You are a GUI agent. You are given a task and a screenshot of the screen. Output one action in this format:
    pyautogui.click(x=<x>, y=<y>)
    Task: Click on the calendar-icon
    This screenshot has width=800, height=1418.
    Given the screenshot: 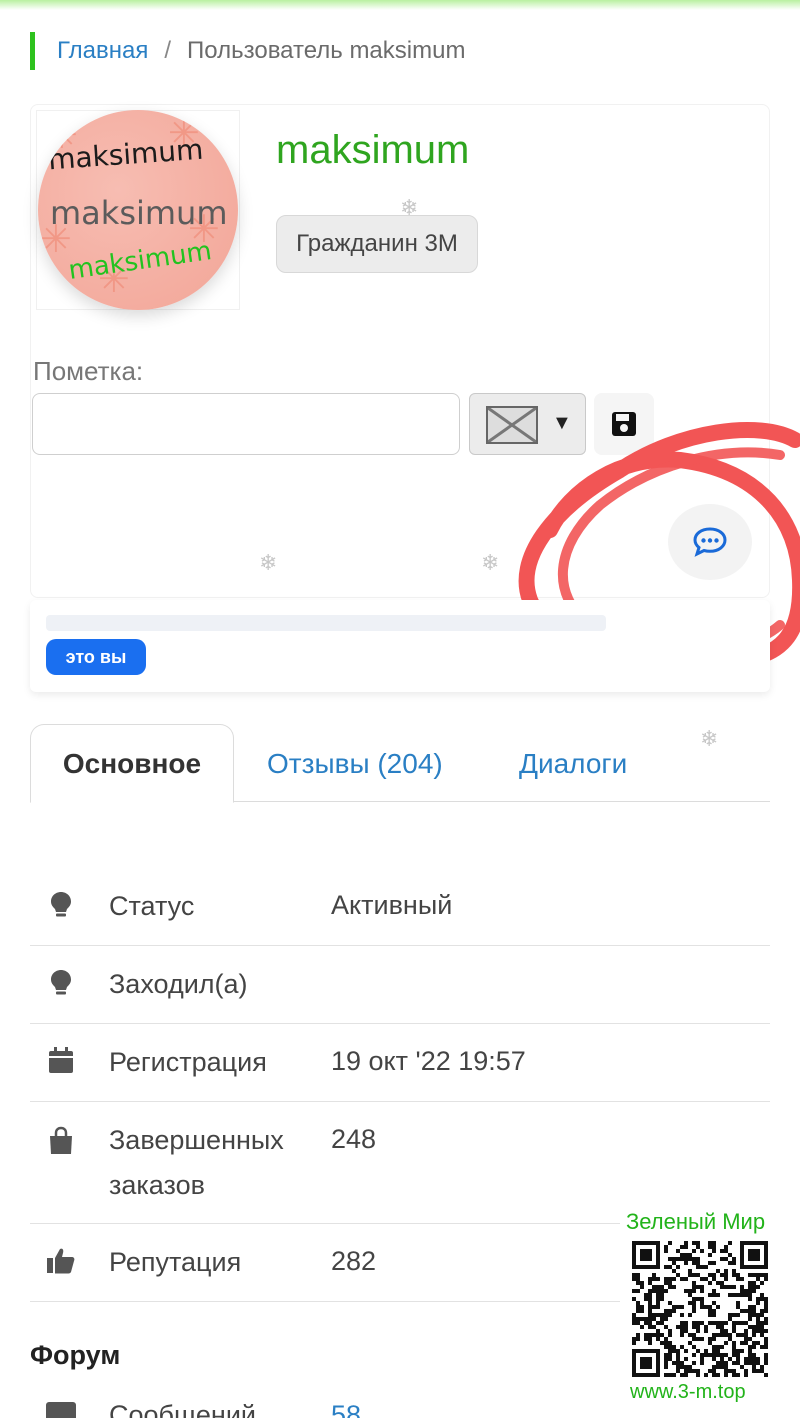 What is the action you would take?
    pyautogui.click(x=61, y=1060)
    